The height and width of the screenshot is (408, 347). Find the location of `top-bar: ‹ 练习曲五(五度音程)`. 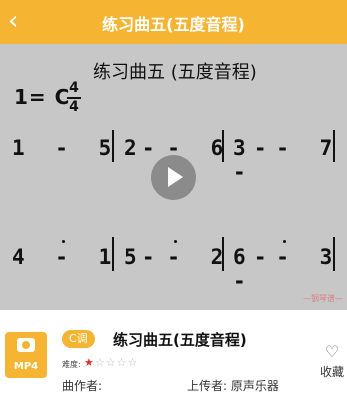

top-bar: ‹ 练习曲五(五度音程) is located at coordinates (173, 22).